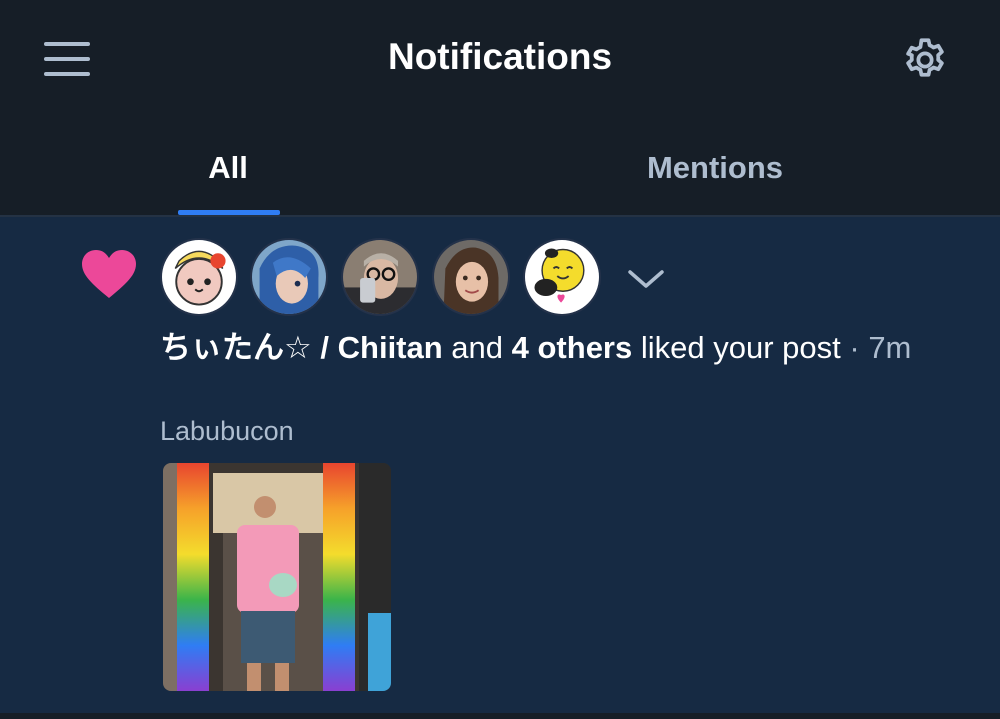  What do you see at coordinates (477, 347) in the screenshot?
I see `connector-text: and` at bounding box center [477, 347].